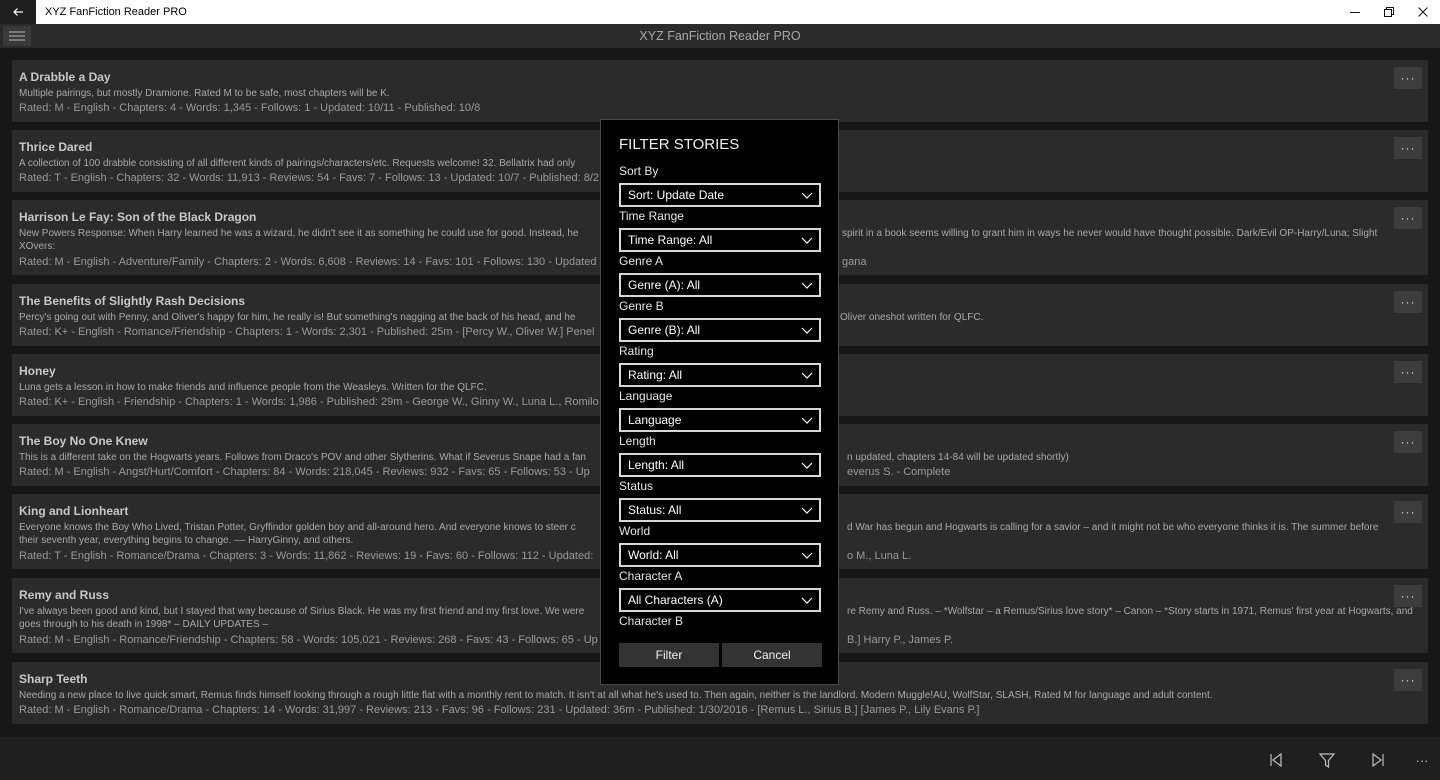 The width and height of the screenshot is (1440, 780). What do you see at coordinates (676, 195) in the screenshot?
I see `sort-by-value: Sort: Update Date` at bounding box center [676, 195].